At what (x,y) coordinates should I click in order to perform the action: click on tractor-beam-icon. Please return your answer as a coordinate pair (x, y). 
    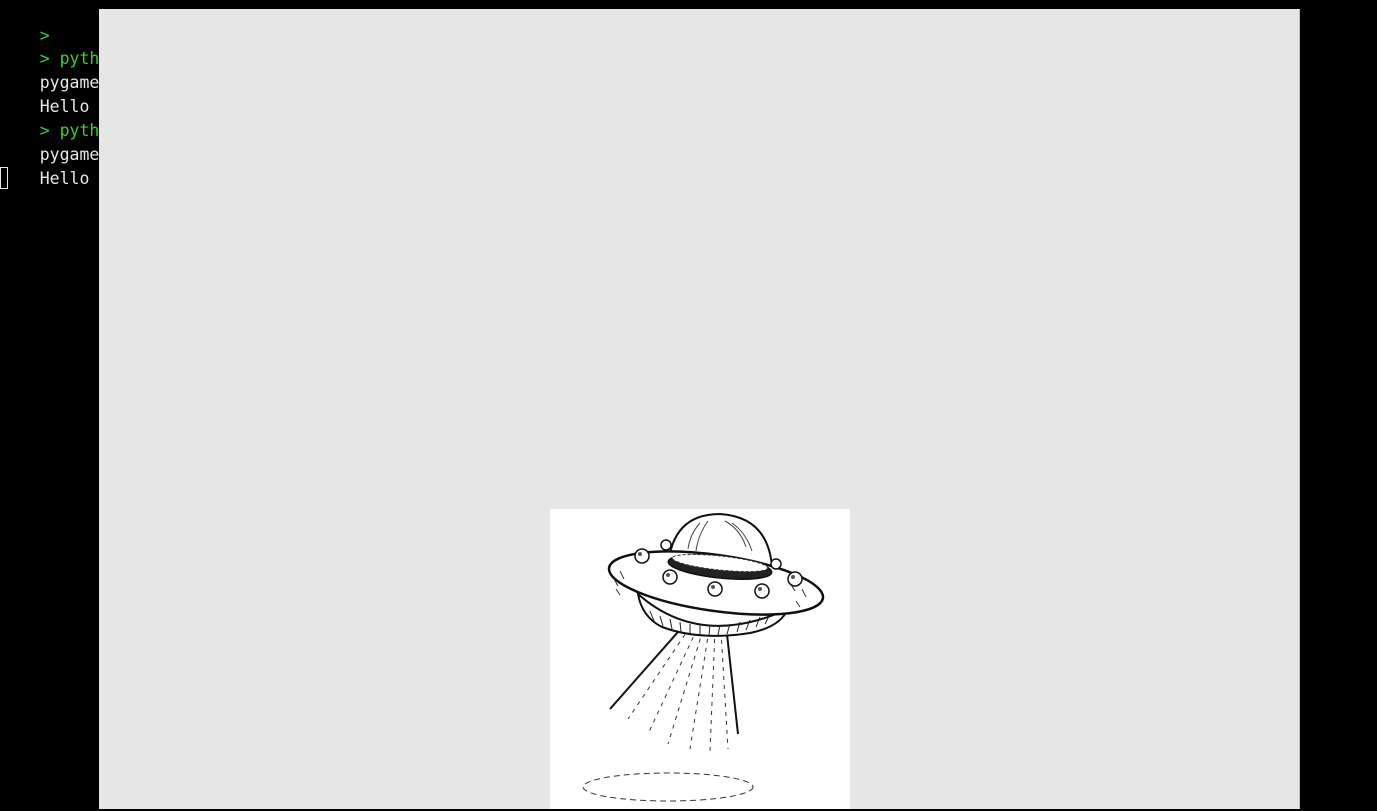
    Looking at the image, I should click on (668, 712).